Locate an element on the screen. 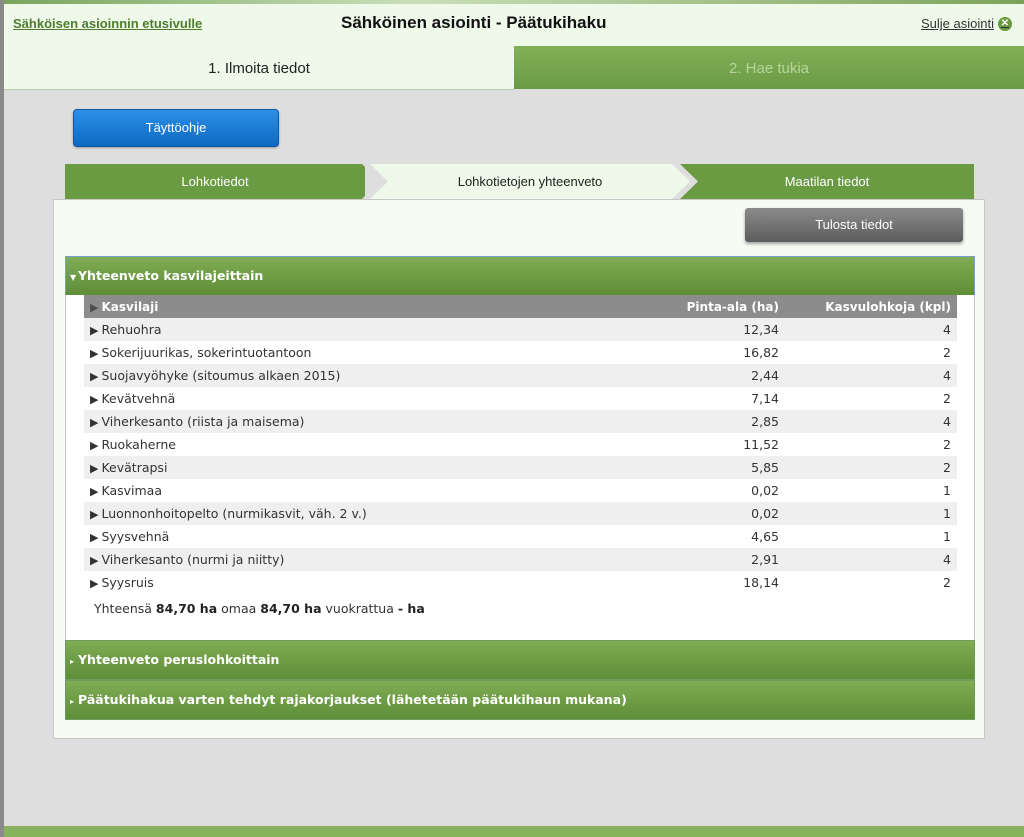 Image resolution: width=1024 pixels, height=837 pixels. crop-name: Ruokaherne is located at coordinates (138, 444).